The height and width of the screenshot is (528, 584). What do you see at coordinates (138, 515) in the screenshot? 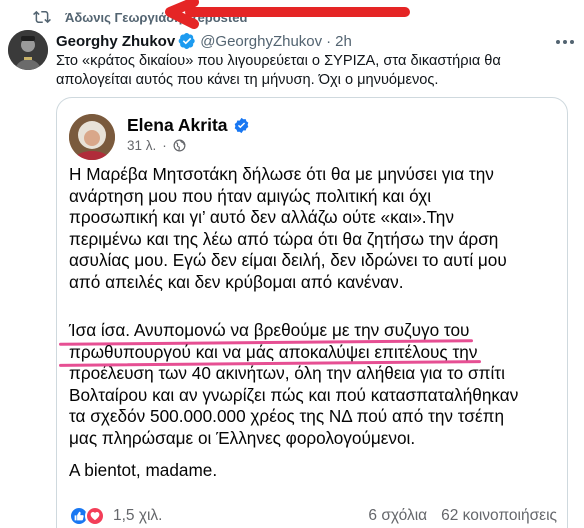
I see `reactions-count: 1,5 χιλ.` at bounding box center [138, 515].